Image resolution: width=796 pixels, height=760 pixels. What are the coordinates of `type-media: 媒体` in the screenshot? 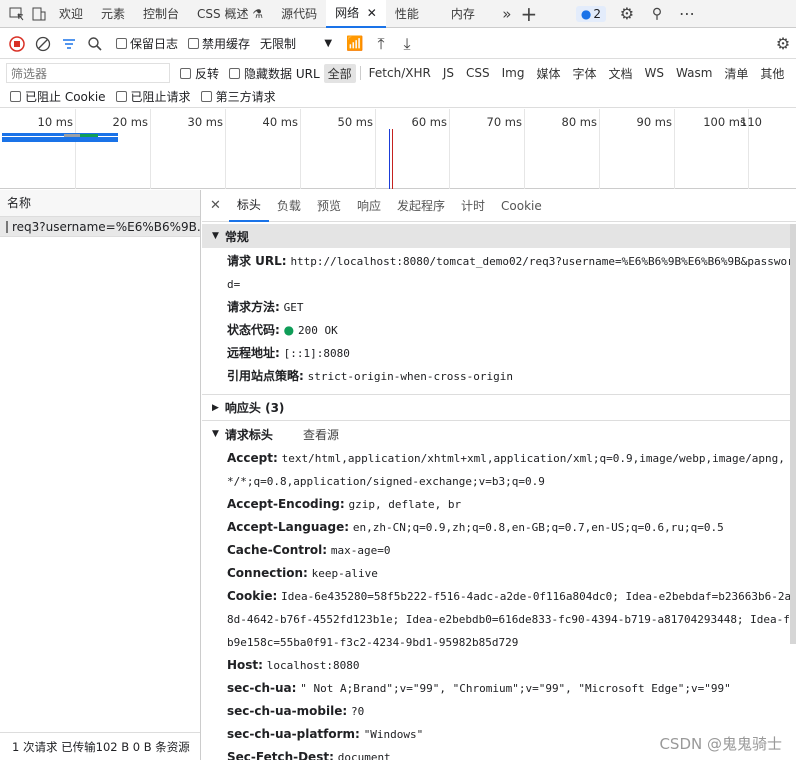 It's located at (548, 73).